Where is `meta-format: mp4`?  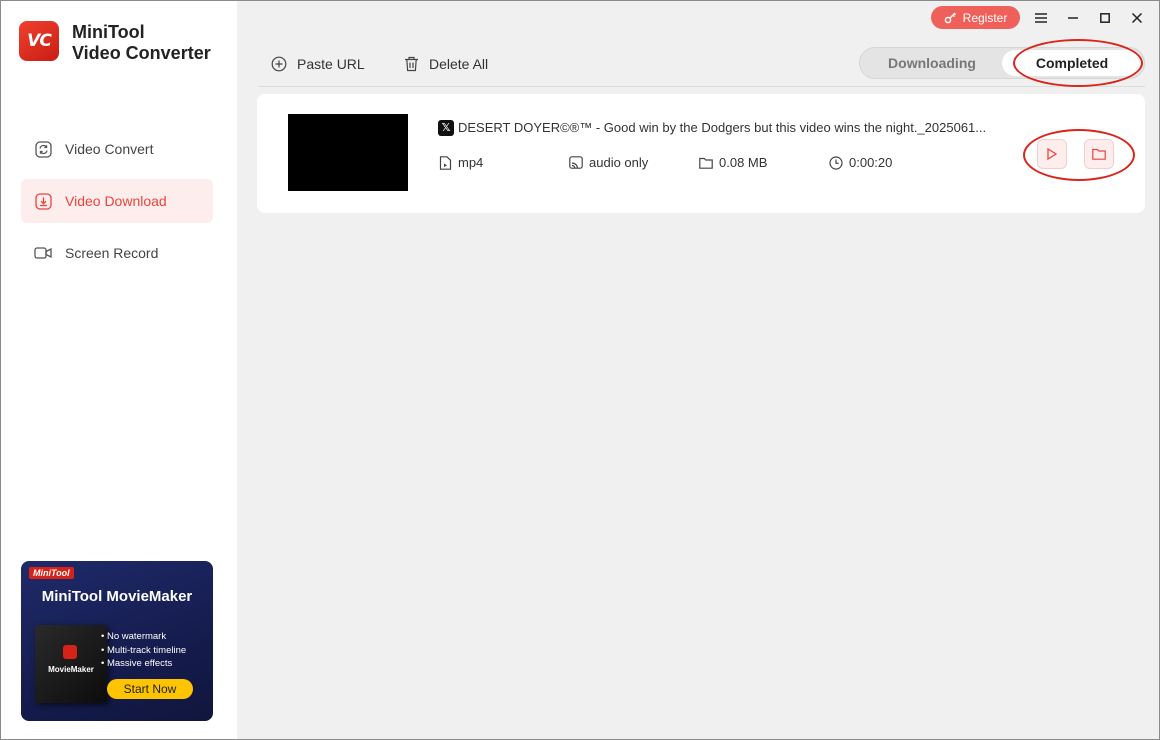 meta-format: mp4 is located at coordinates (461, 162).